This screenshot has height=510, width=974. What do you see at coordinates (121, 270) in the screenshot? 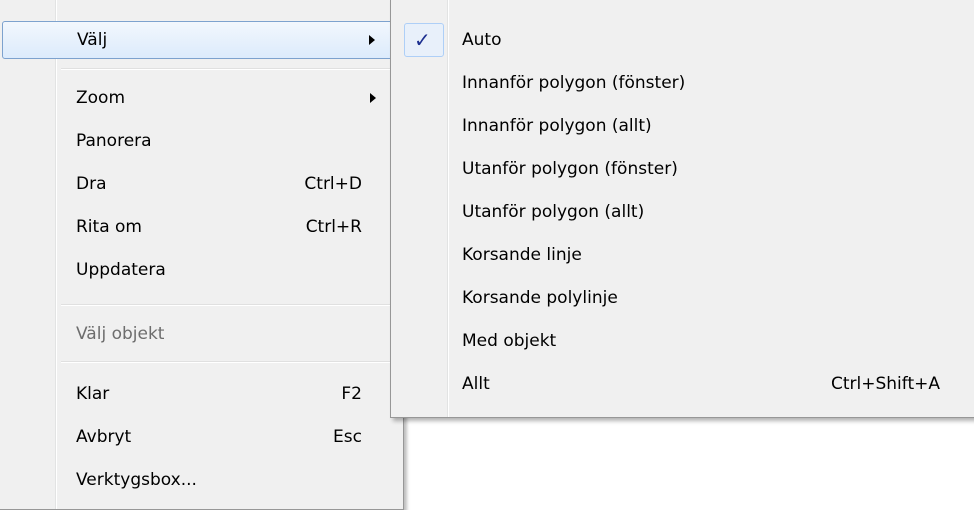
I see `menu-item-label: Uppdatera` at bounding box center [121, 270].